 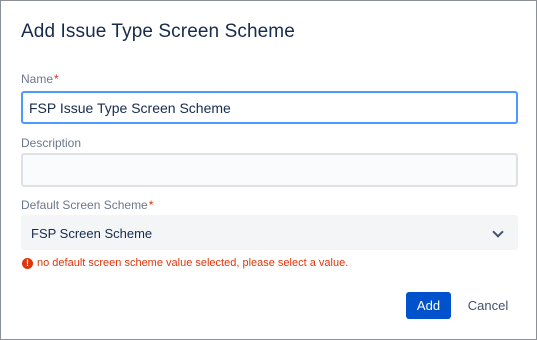 I want to click on add-button: Add, so click(x=428, y=305).